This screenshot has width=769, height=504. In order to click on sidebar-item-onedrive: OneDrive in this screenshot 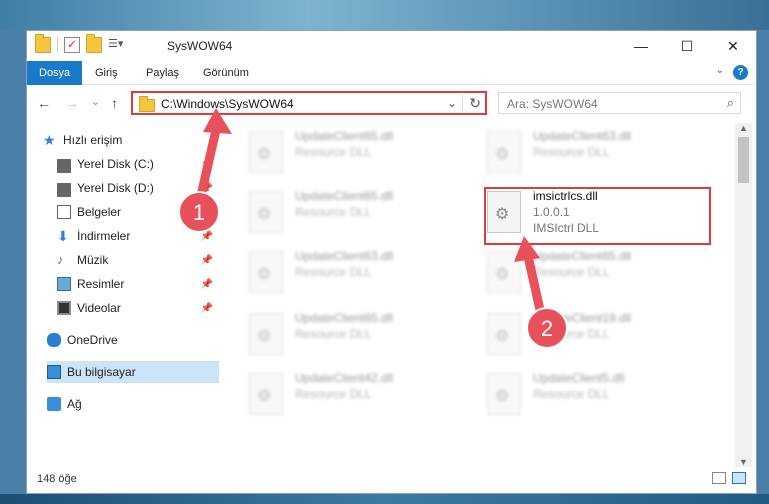, I will do `click(133, 340)`.